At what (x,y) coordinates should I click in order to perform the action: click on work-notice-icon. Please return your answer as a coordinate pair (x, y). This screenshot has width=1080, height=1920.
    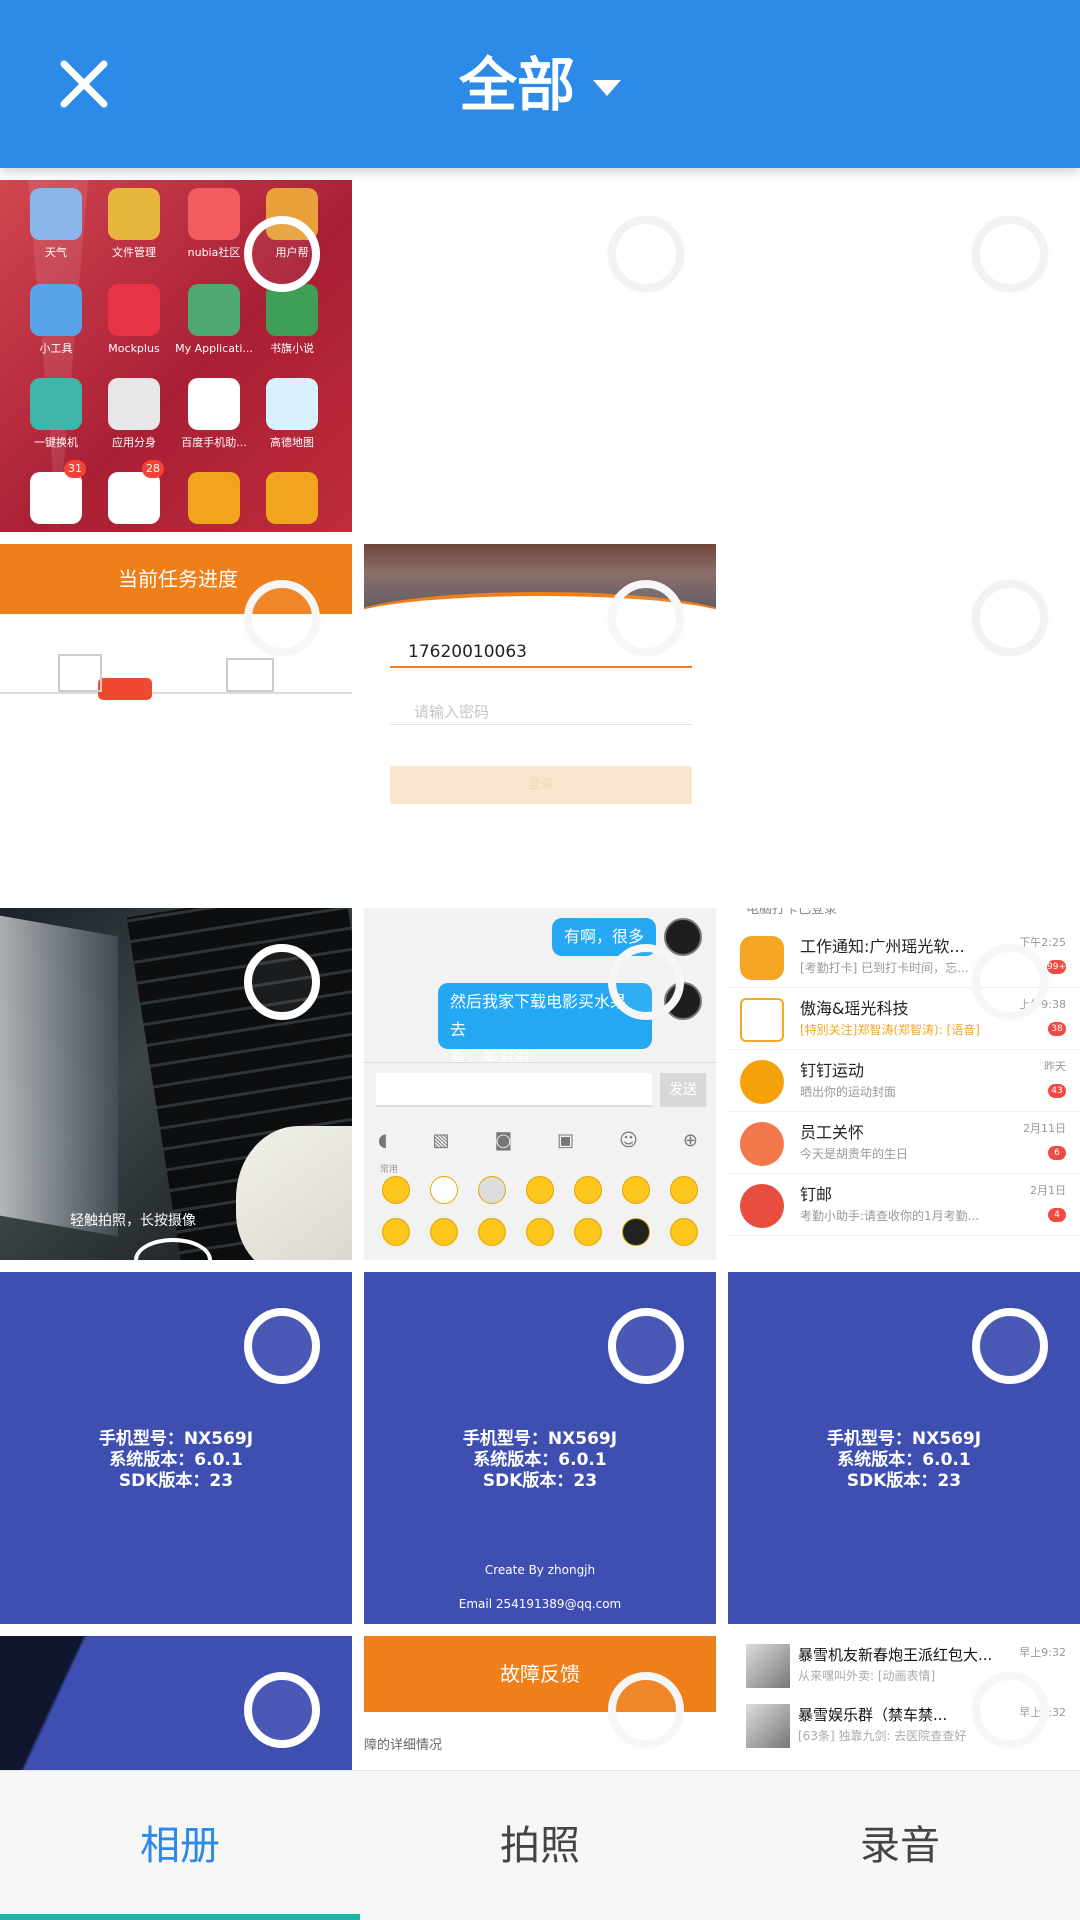
    Looking at the image, I should click on (762, 958).